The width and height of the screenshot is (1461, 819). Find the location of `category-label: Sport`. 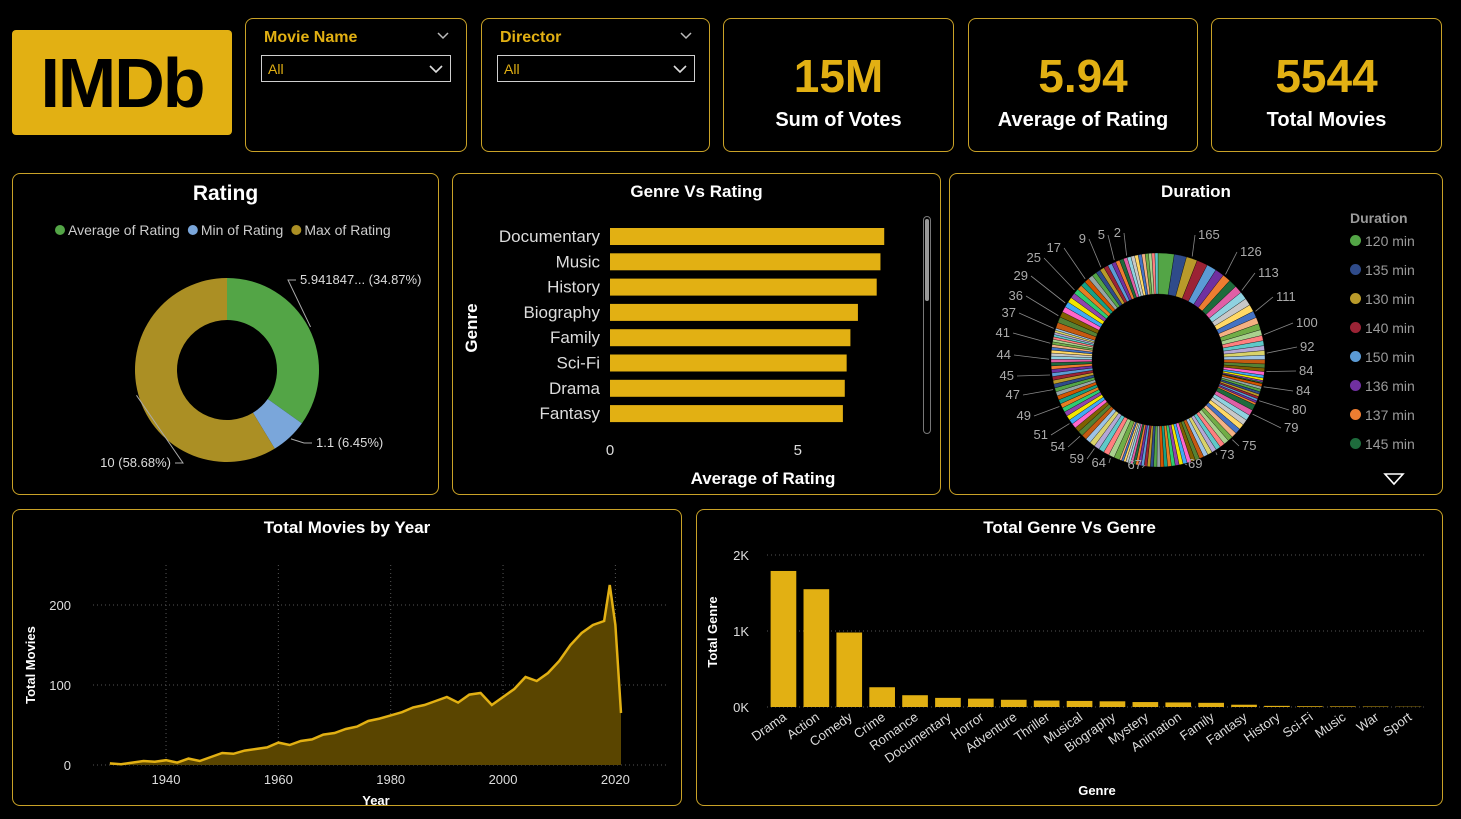

category-label: Sport is located at coordinates (1397, 724).